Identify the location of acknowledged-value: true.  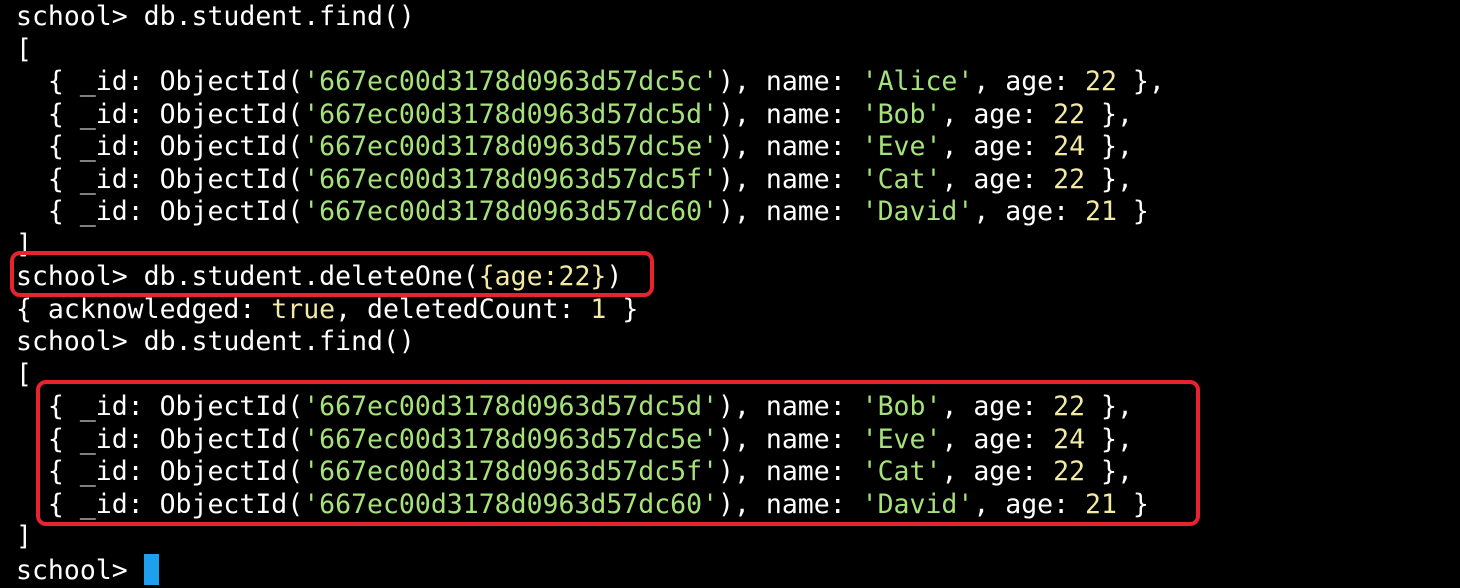
(303, 309).